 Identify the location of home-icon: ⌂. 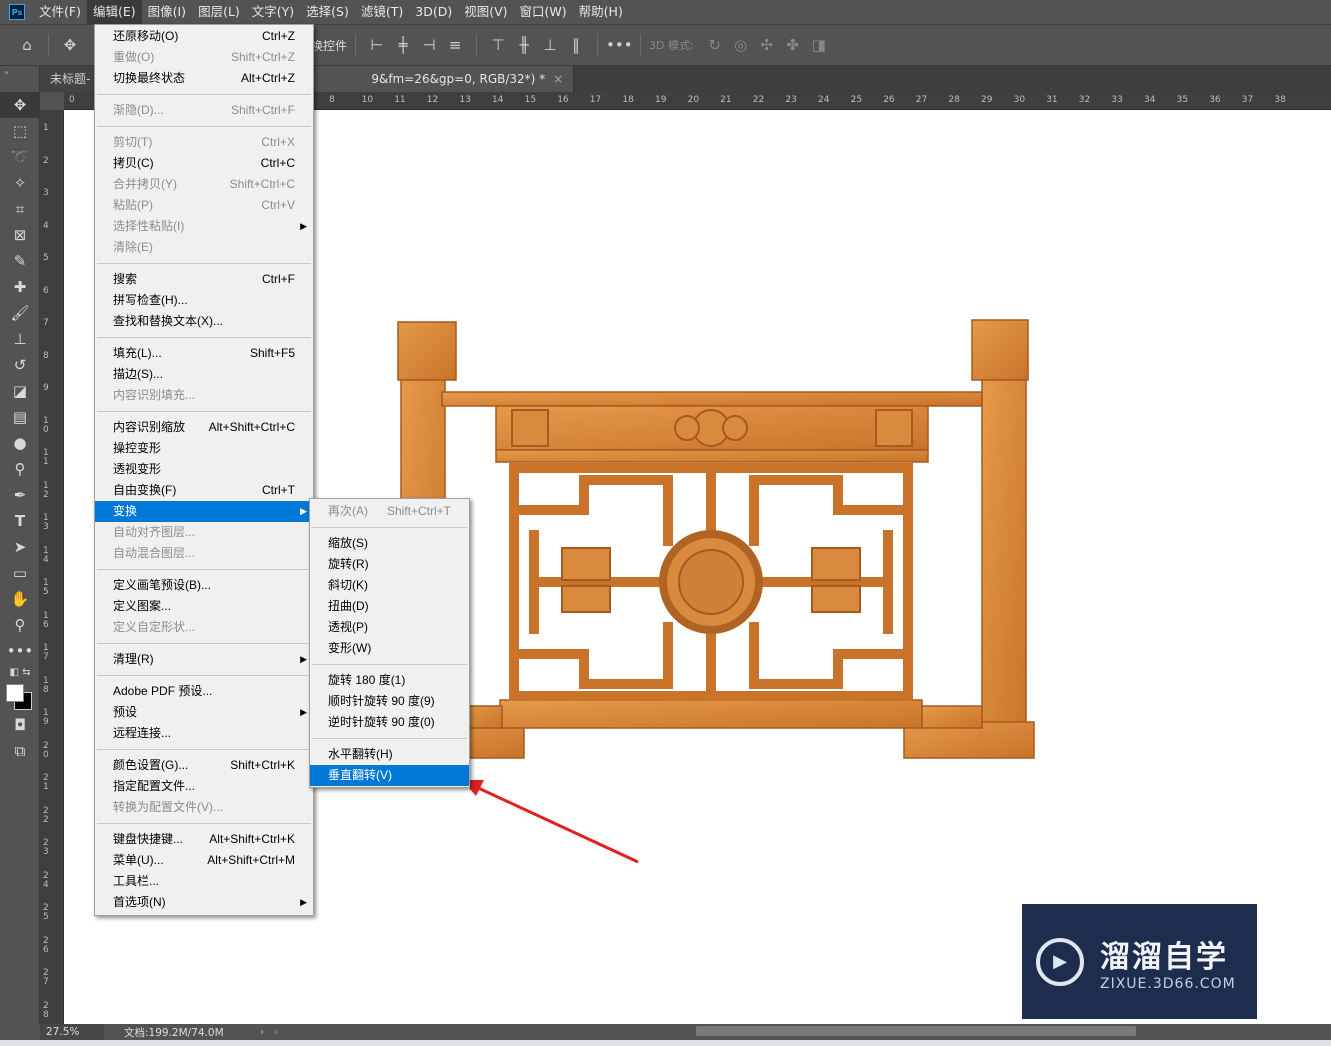
(27, 45).